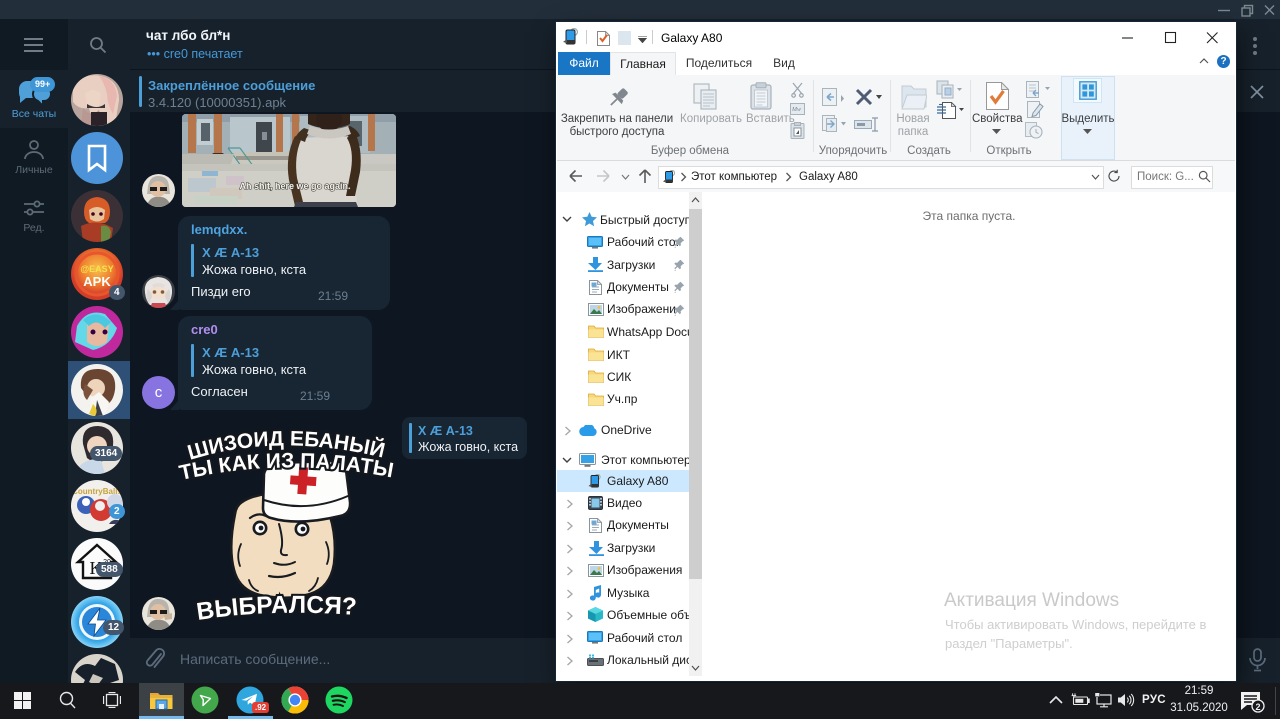 This screenshot has width=1280, height=719. Describe the element at coordinates (96, 269) in the screenshot. I see `svg-text: @EASY` at that location.